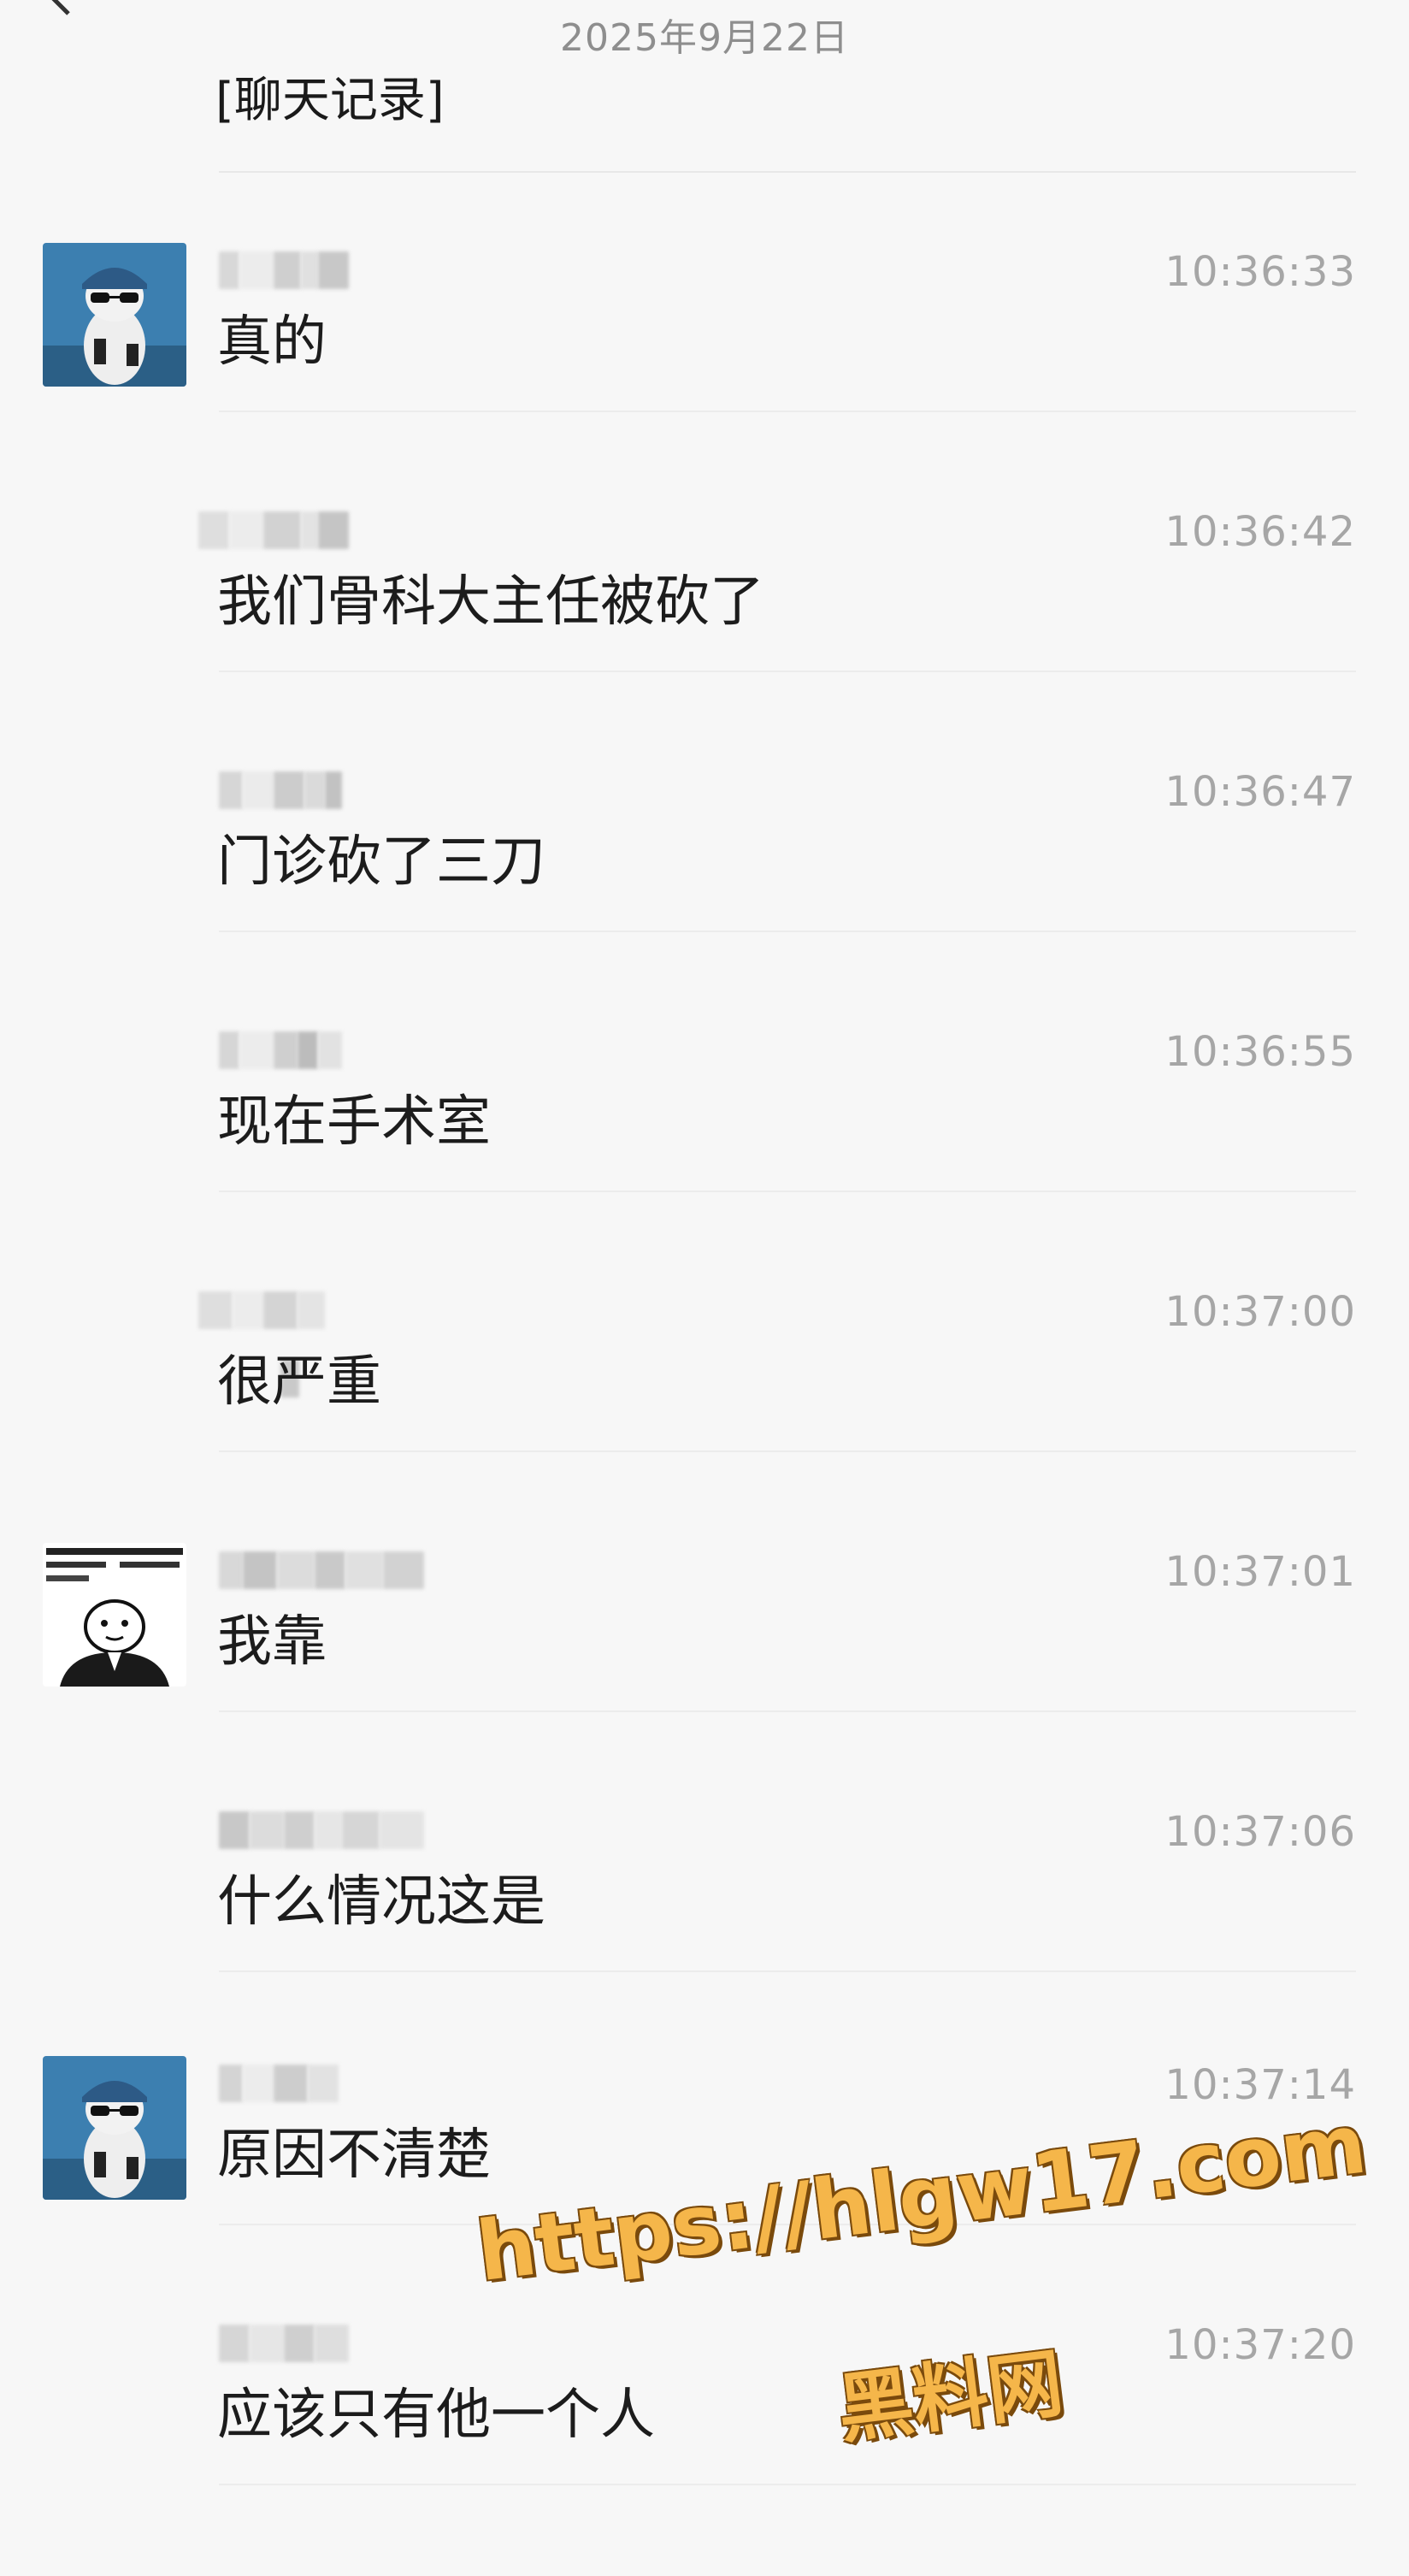 The image size is (1409, 2576). Describe the element at coordinates (1260, 1052) in the screenshot. I see `message-time: 10:36:55` at that location.